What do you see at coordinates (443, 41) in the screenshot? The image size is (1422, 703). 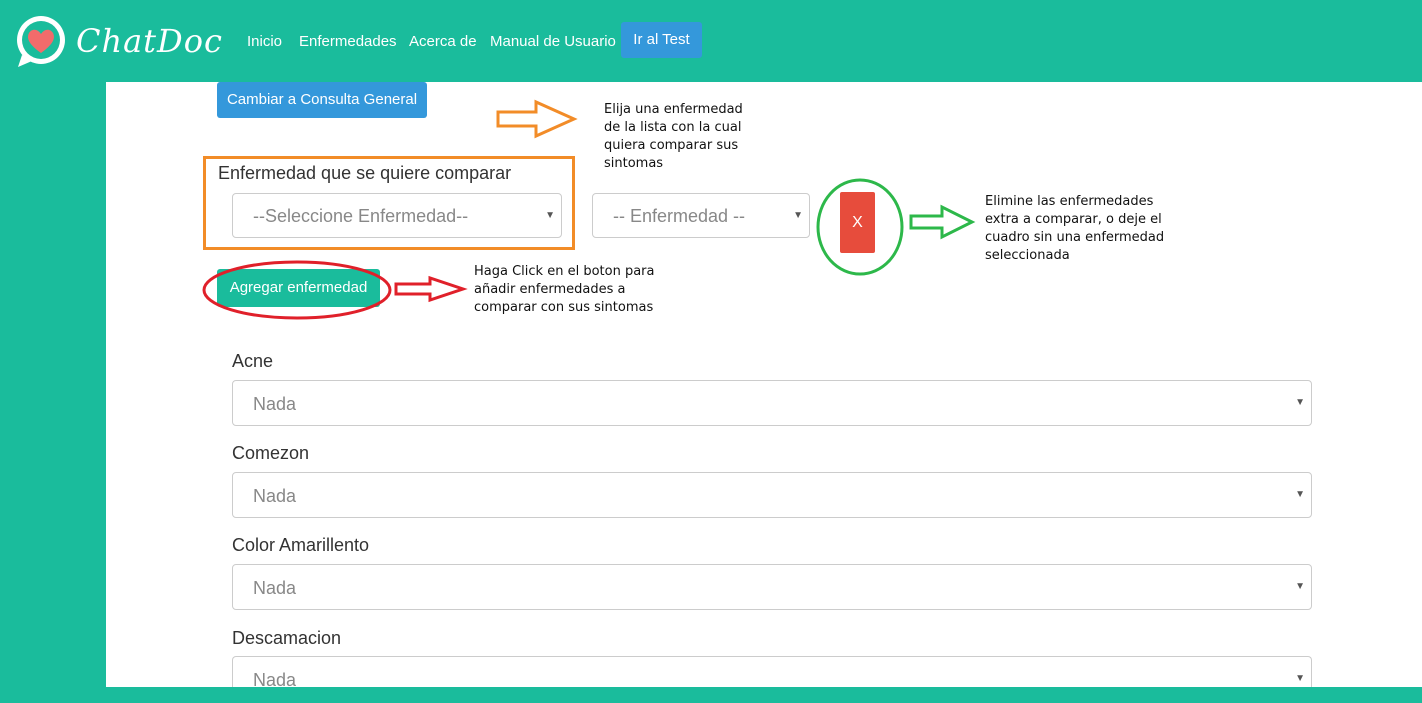 I see `nav-link-acerca-de: Acerca de` at bounding box center [443, 41].